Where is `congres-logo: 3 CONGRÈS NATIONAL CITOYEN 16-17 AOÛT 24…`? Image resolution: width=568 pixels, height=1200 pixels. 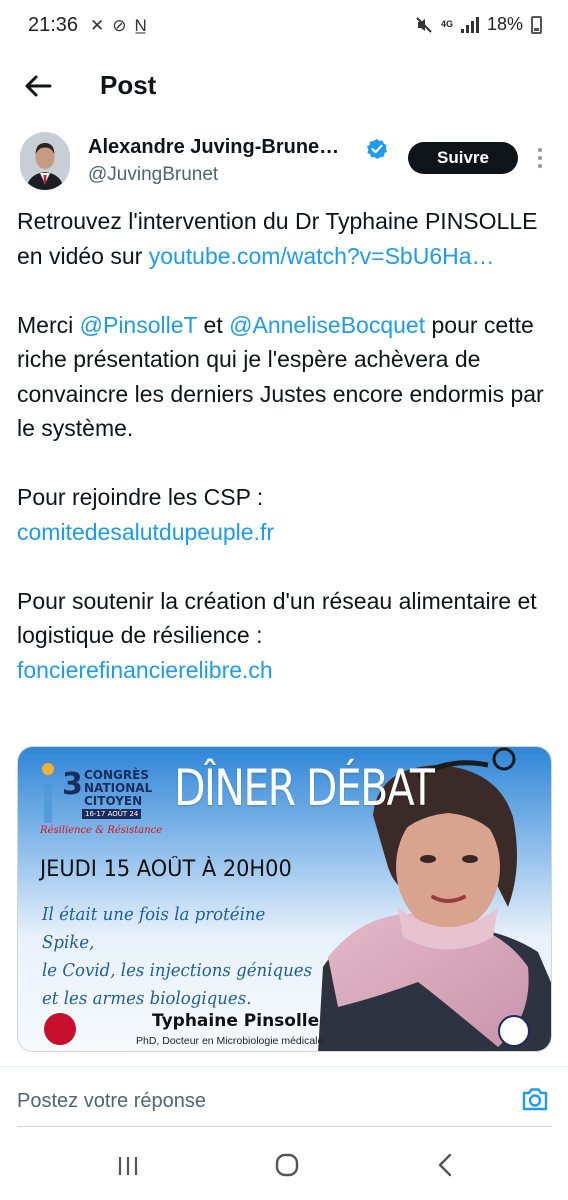
congres-logo: 3 CONGRÈS NATIONAL CITOYEN 16-17 AOÛT 24… is located at coordinates (103, 805).